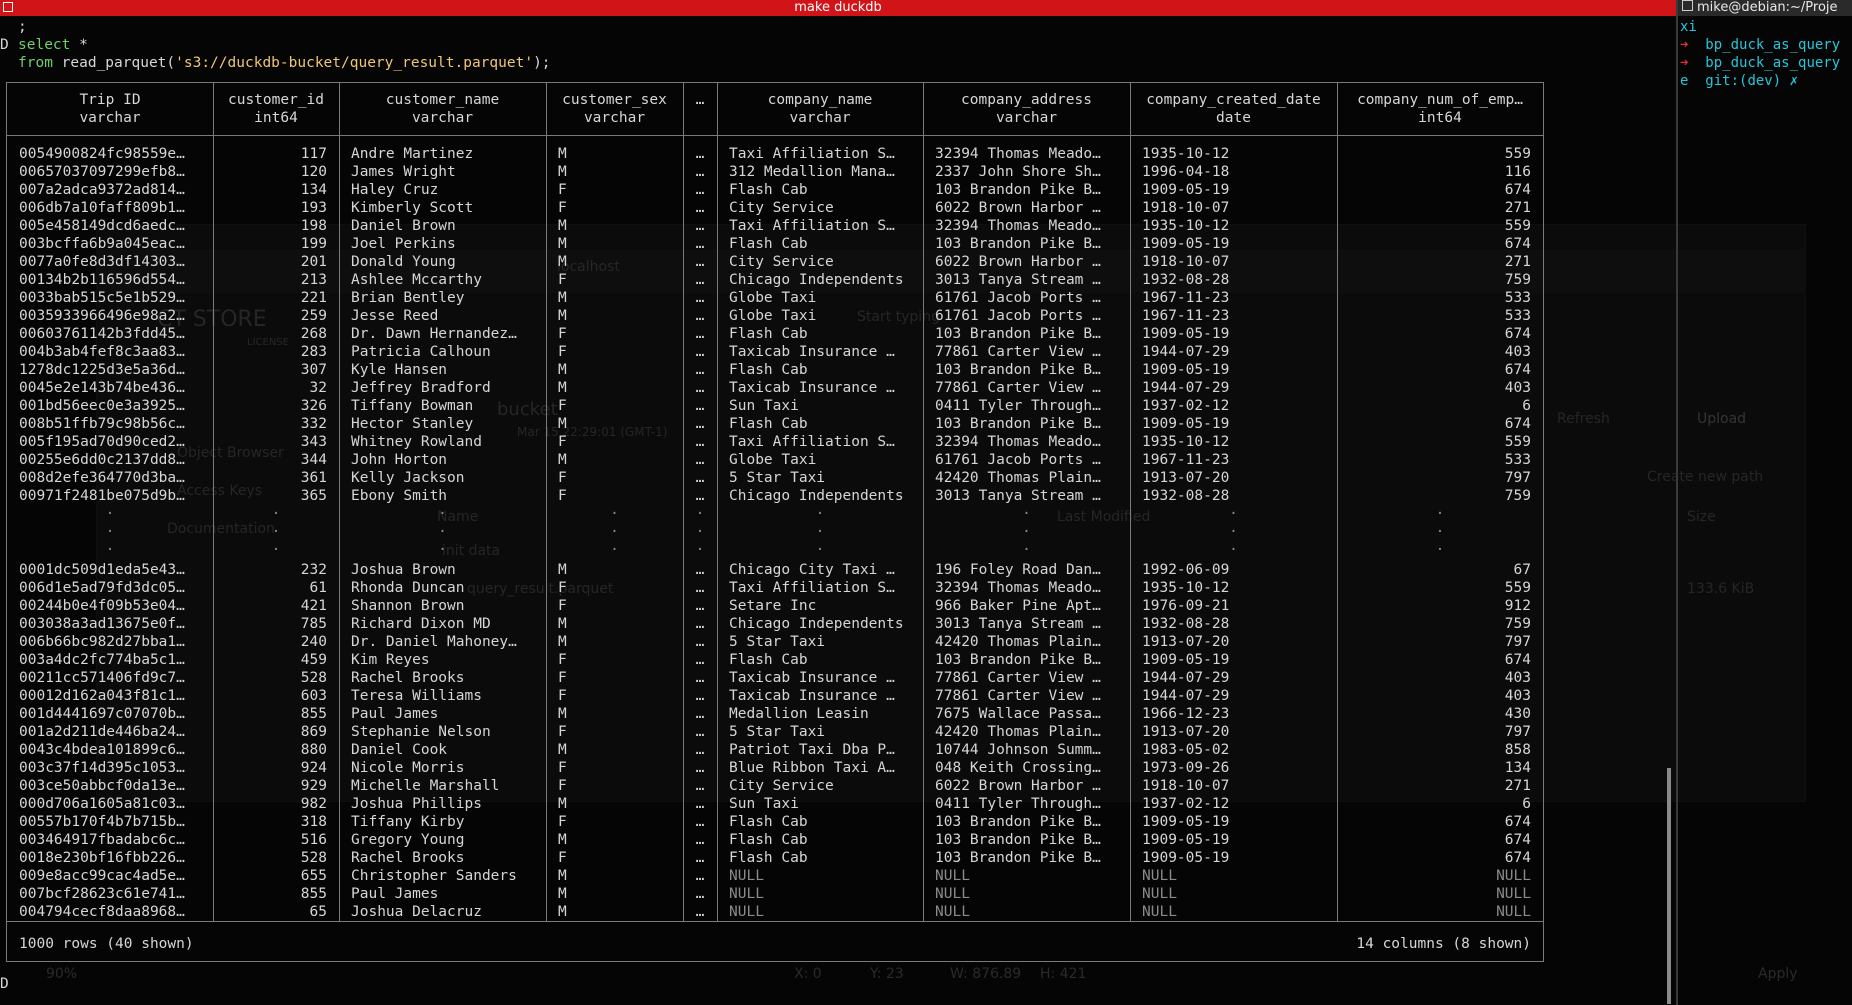  Describe the element at coordinates (1764, 45) in the screenshot. I see `prompt-text: bp_duck_as_query` at that location.